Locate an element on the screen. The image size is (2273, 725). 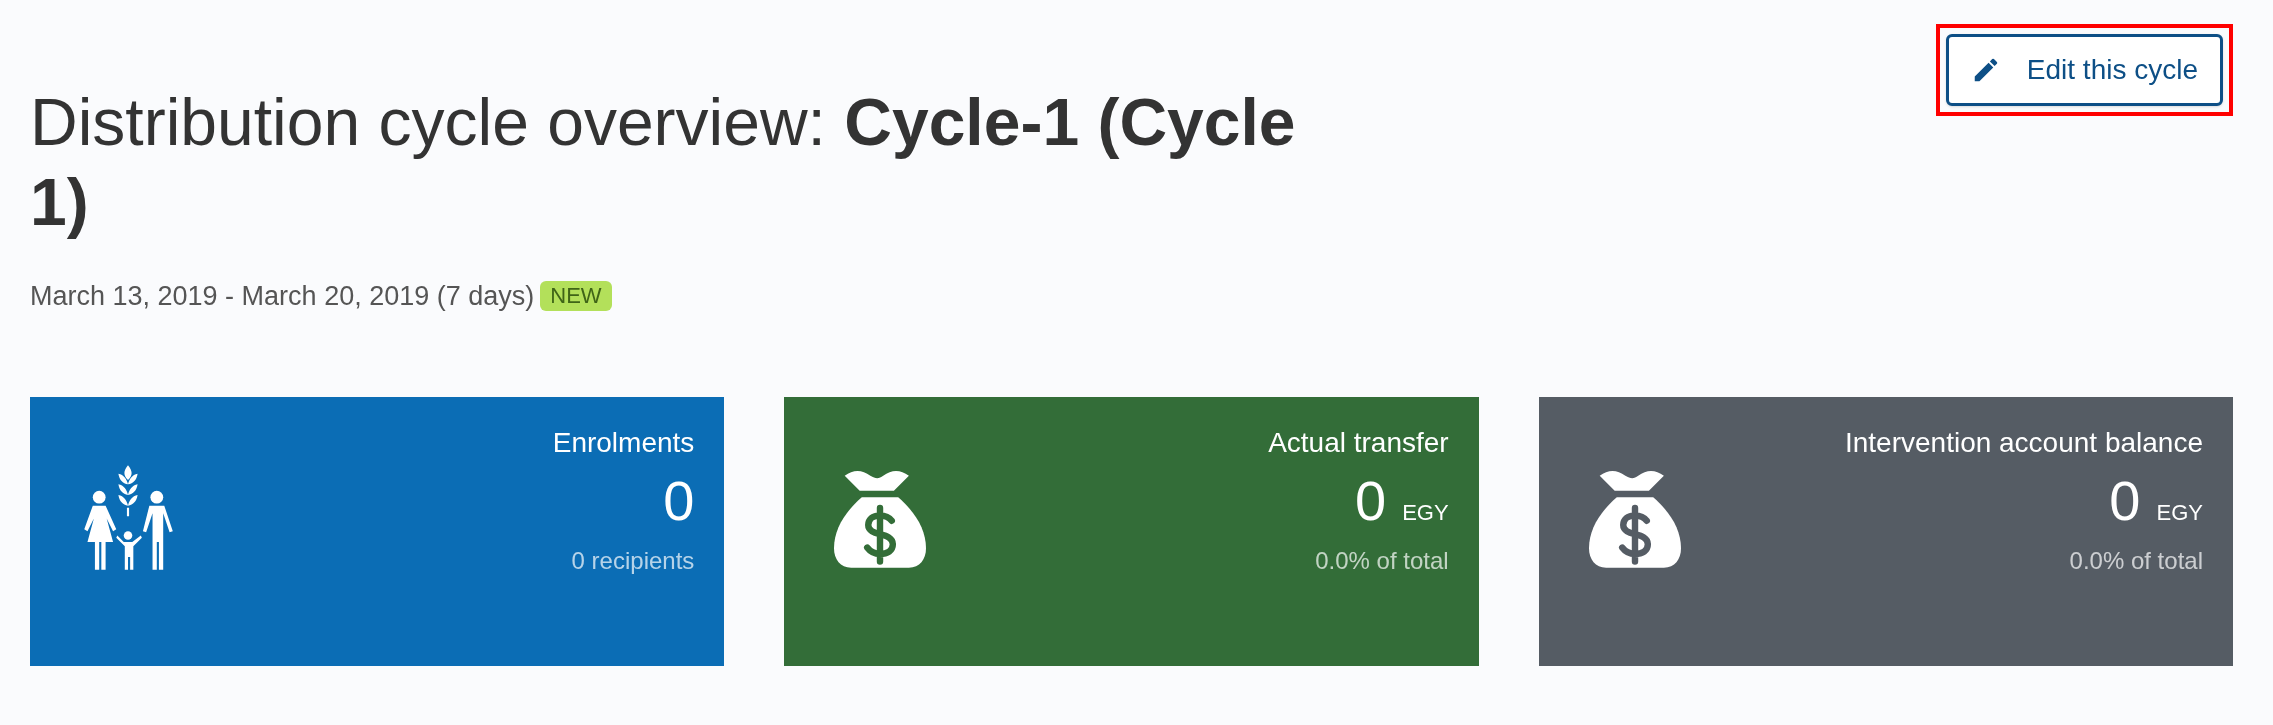
card-label: Enrolments is located at coordinates (623, 442).